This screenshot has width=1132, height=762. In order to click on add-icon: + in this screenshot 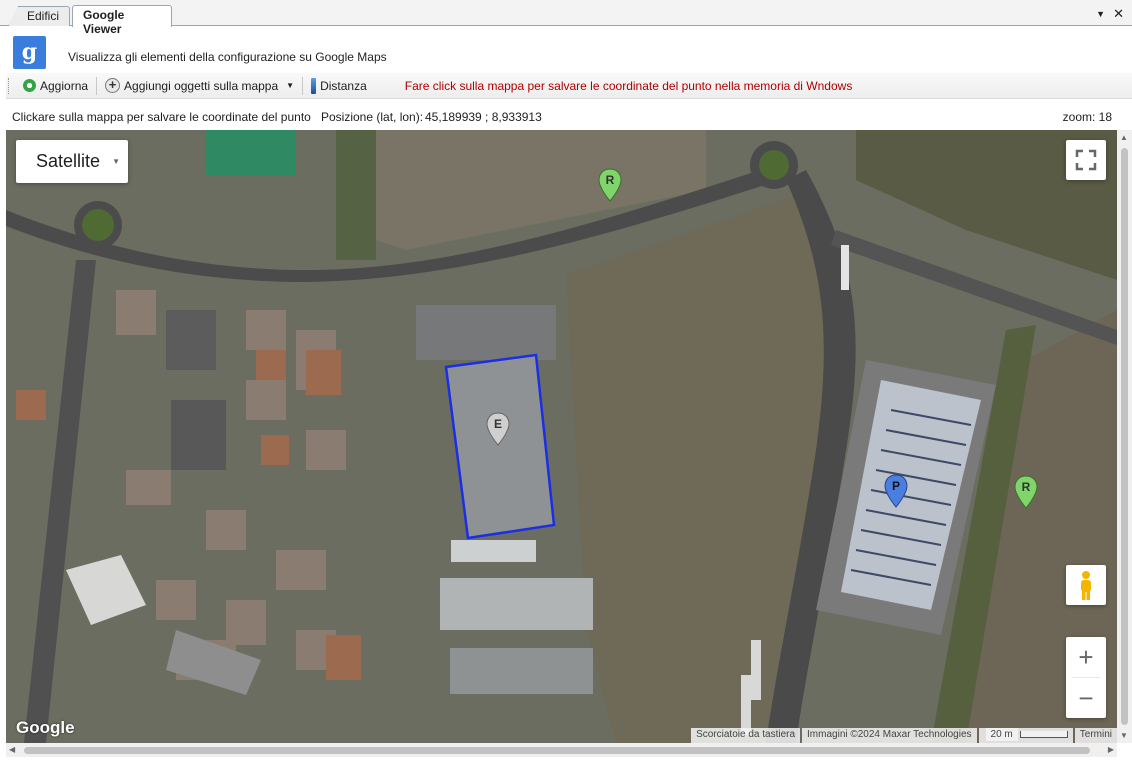, I will do `click(113, 85)`.